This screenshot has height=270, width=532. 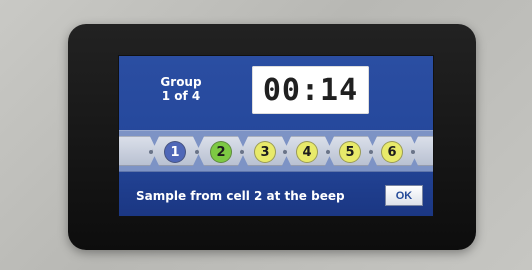 What do you see at coordinates (240, 196) in the screenshot?
I see `instruction-message: Sample from cell 2 at the beep` at bounding box center [240, 196].